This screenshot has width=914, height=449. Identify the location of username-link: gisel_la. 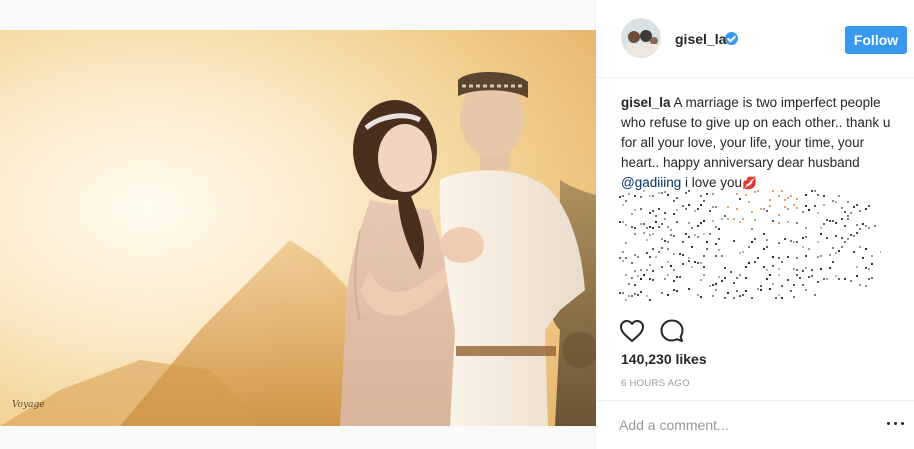
(700, 39).